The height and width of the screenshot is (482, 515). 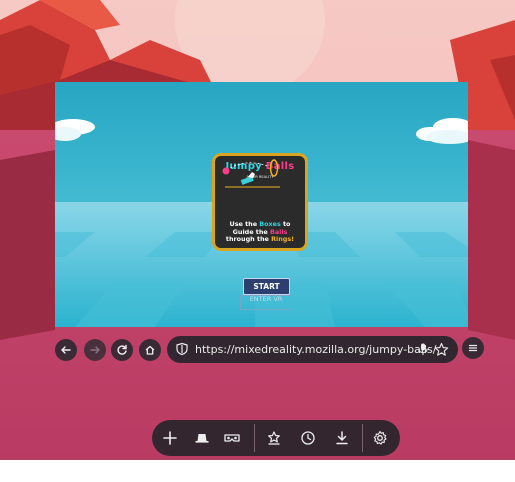 I want to click on star-icon, so click(x=441, y=349).